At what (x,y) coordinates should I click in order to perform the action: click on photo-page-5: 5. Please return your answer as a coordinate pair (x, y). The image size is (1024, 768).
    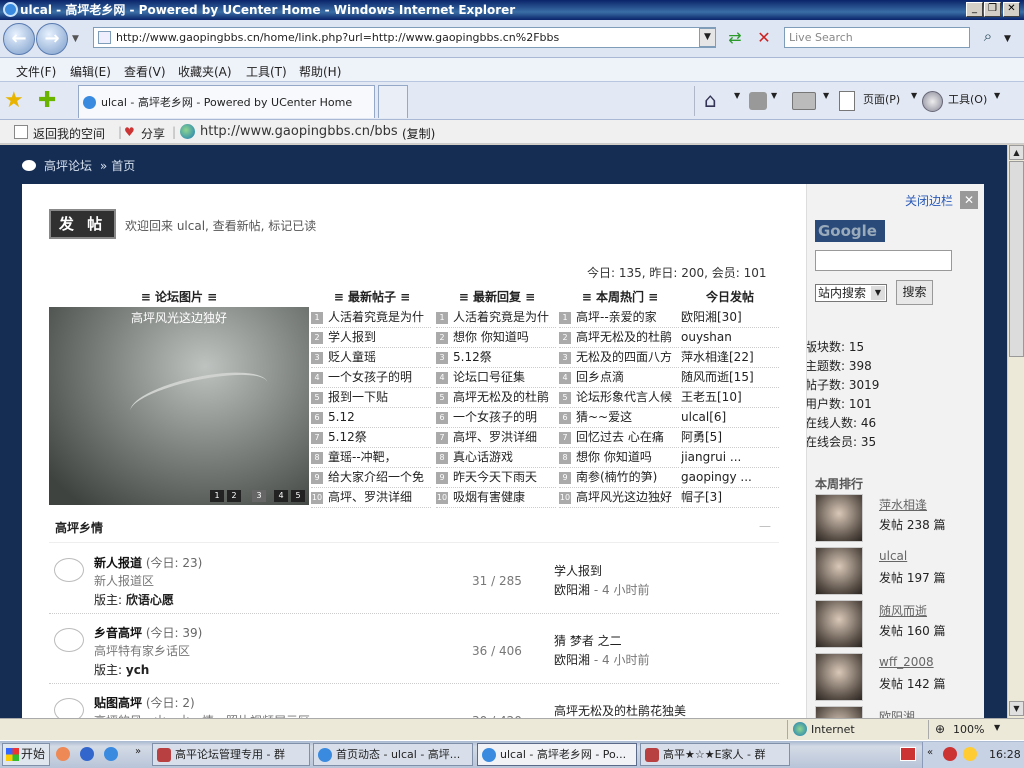
    Looking at the image, I should click on (298, 496).